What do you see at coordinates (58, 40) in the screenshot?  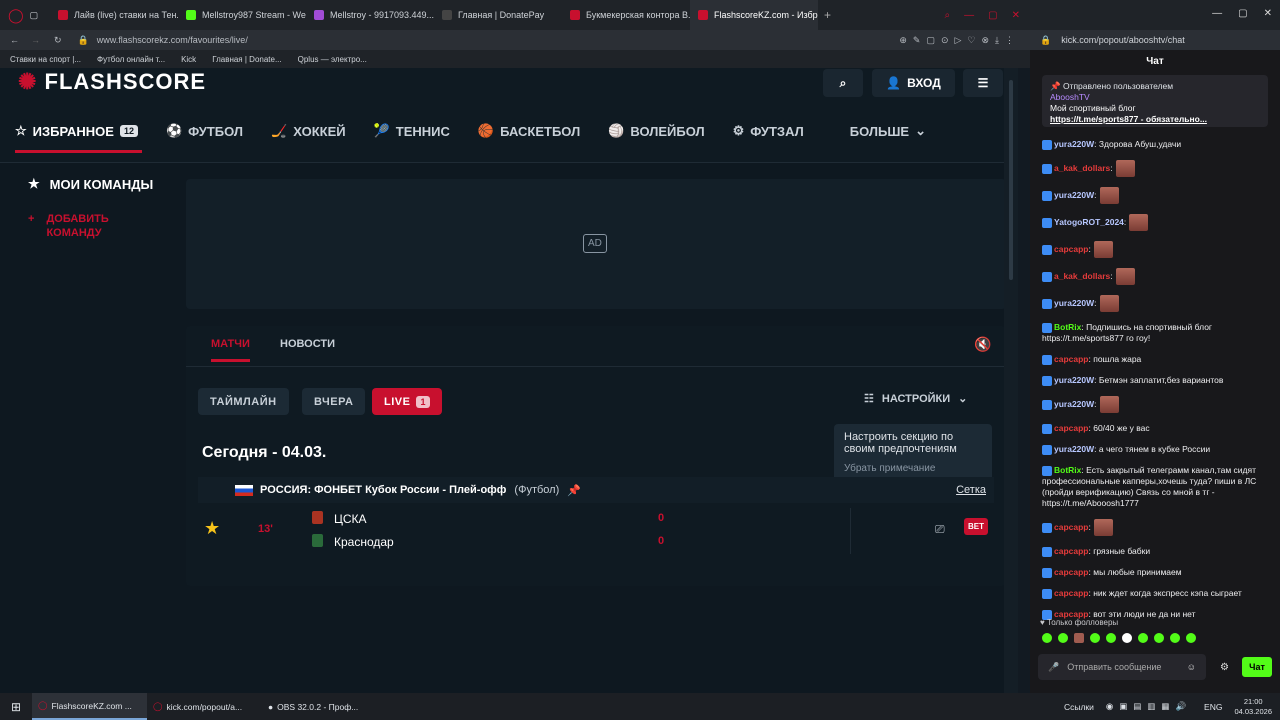 I see `reload-icon: ↻` at bounding box center [58, 40].